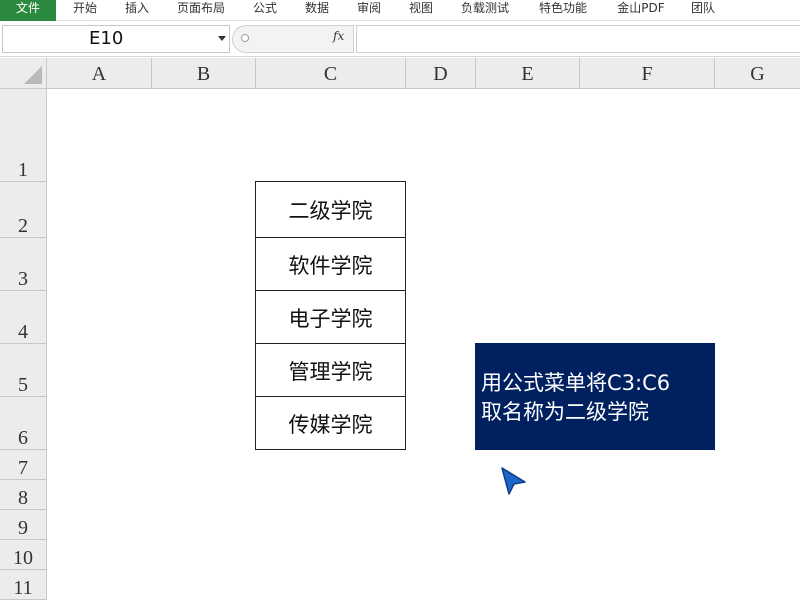 The width and height of the screenshot is (800, 600). What do you see at coordinates (23, 558) in the screenshot?
I see `row-header-label: 10` at bounding box center [23, 558].